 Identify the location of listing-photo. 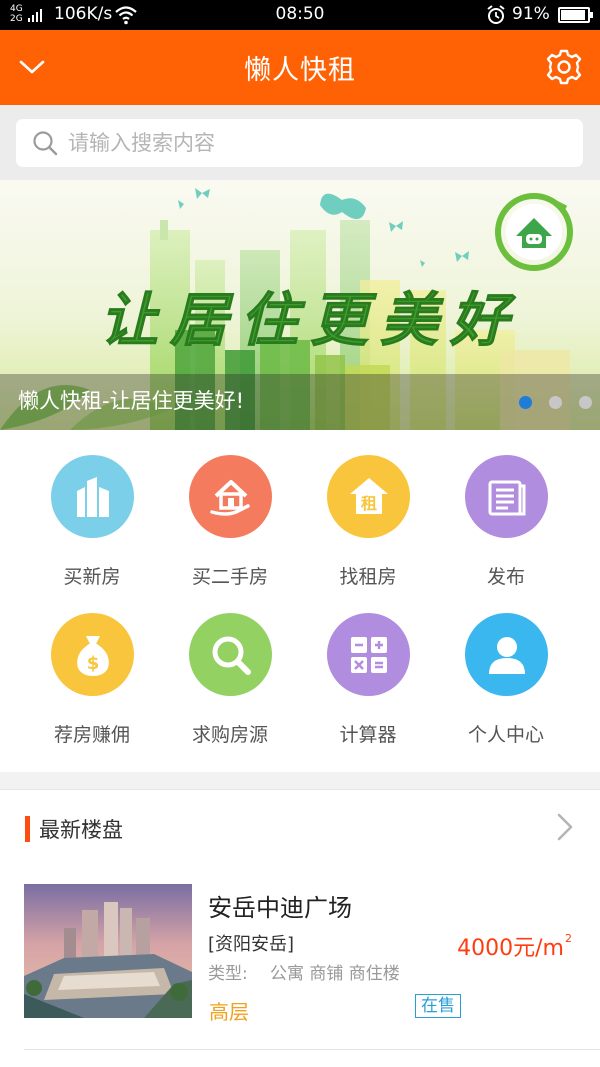
(108, 951).